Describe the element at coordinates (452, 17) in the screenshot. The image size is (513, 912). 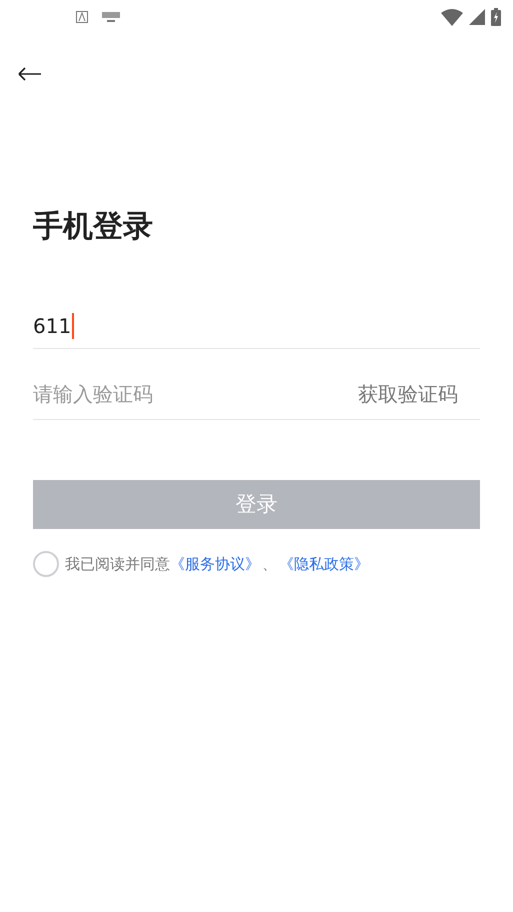
I see `wifi-icon` at that location.